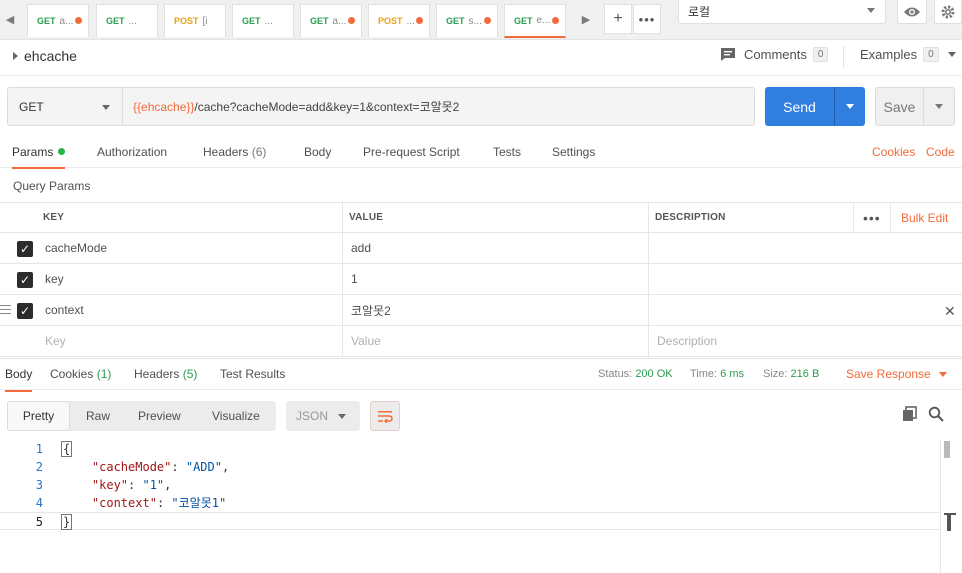 This screenshot has height=573, width=962. What do you see at coordinates (62, 151) in the screenshot?
I see `params-active-dot-icon` at bounding box center [62, 151].